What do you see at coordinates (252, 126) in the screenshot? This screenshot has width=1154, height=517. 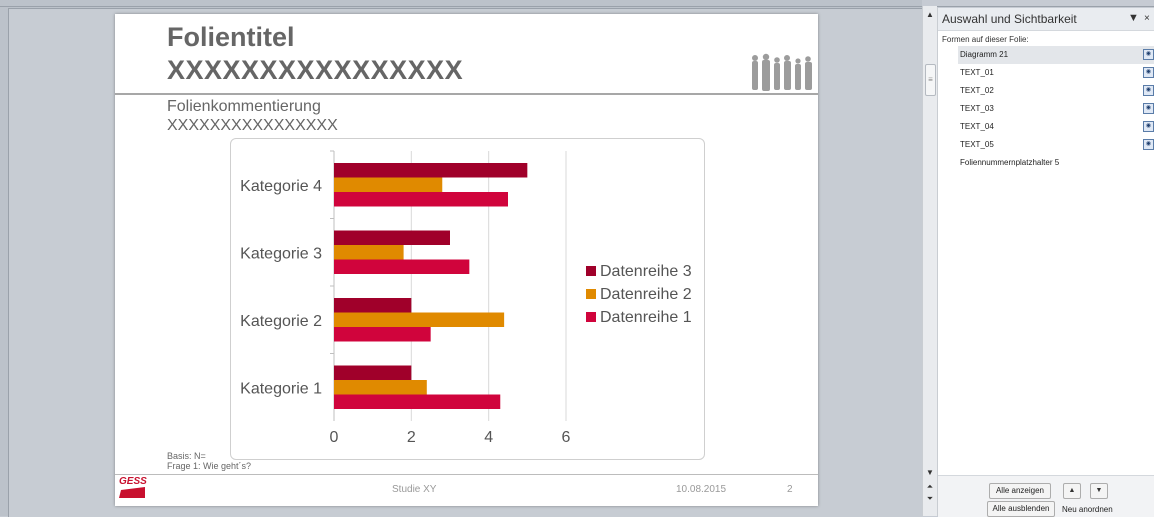 I see `slide-comment-line2: XXXXXXXXXXXXXXXX` at bounding box center [252, 126].